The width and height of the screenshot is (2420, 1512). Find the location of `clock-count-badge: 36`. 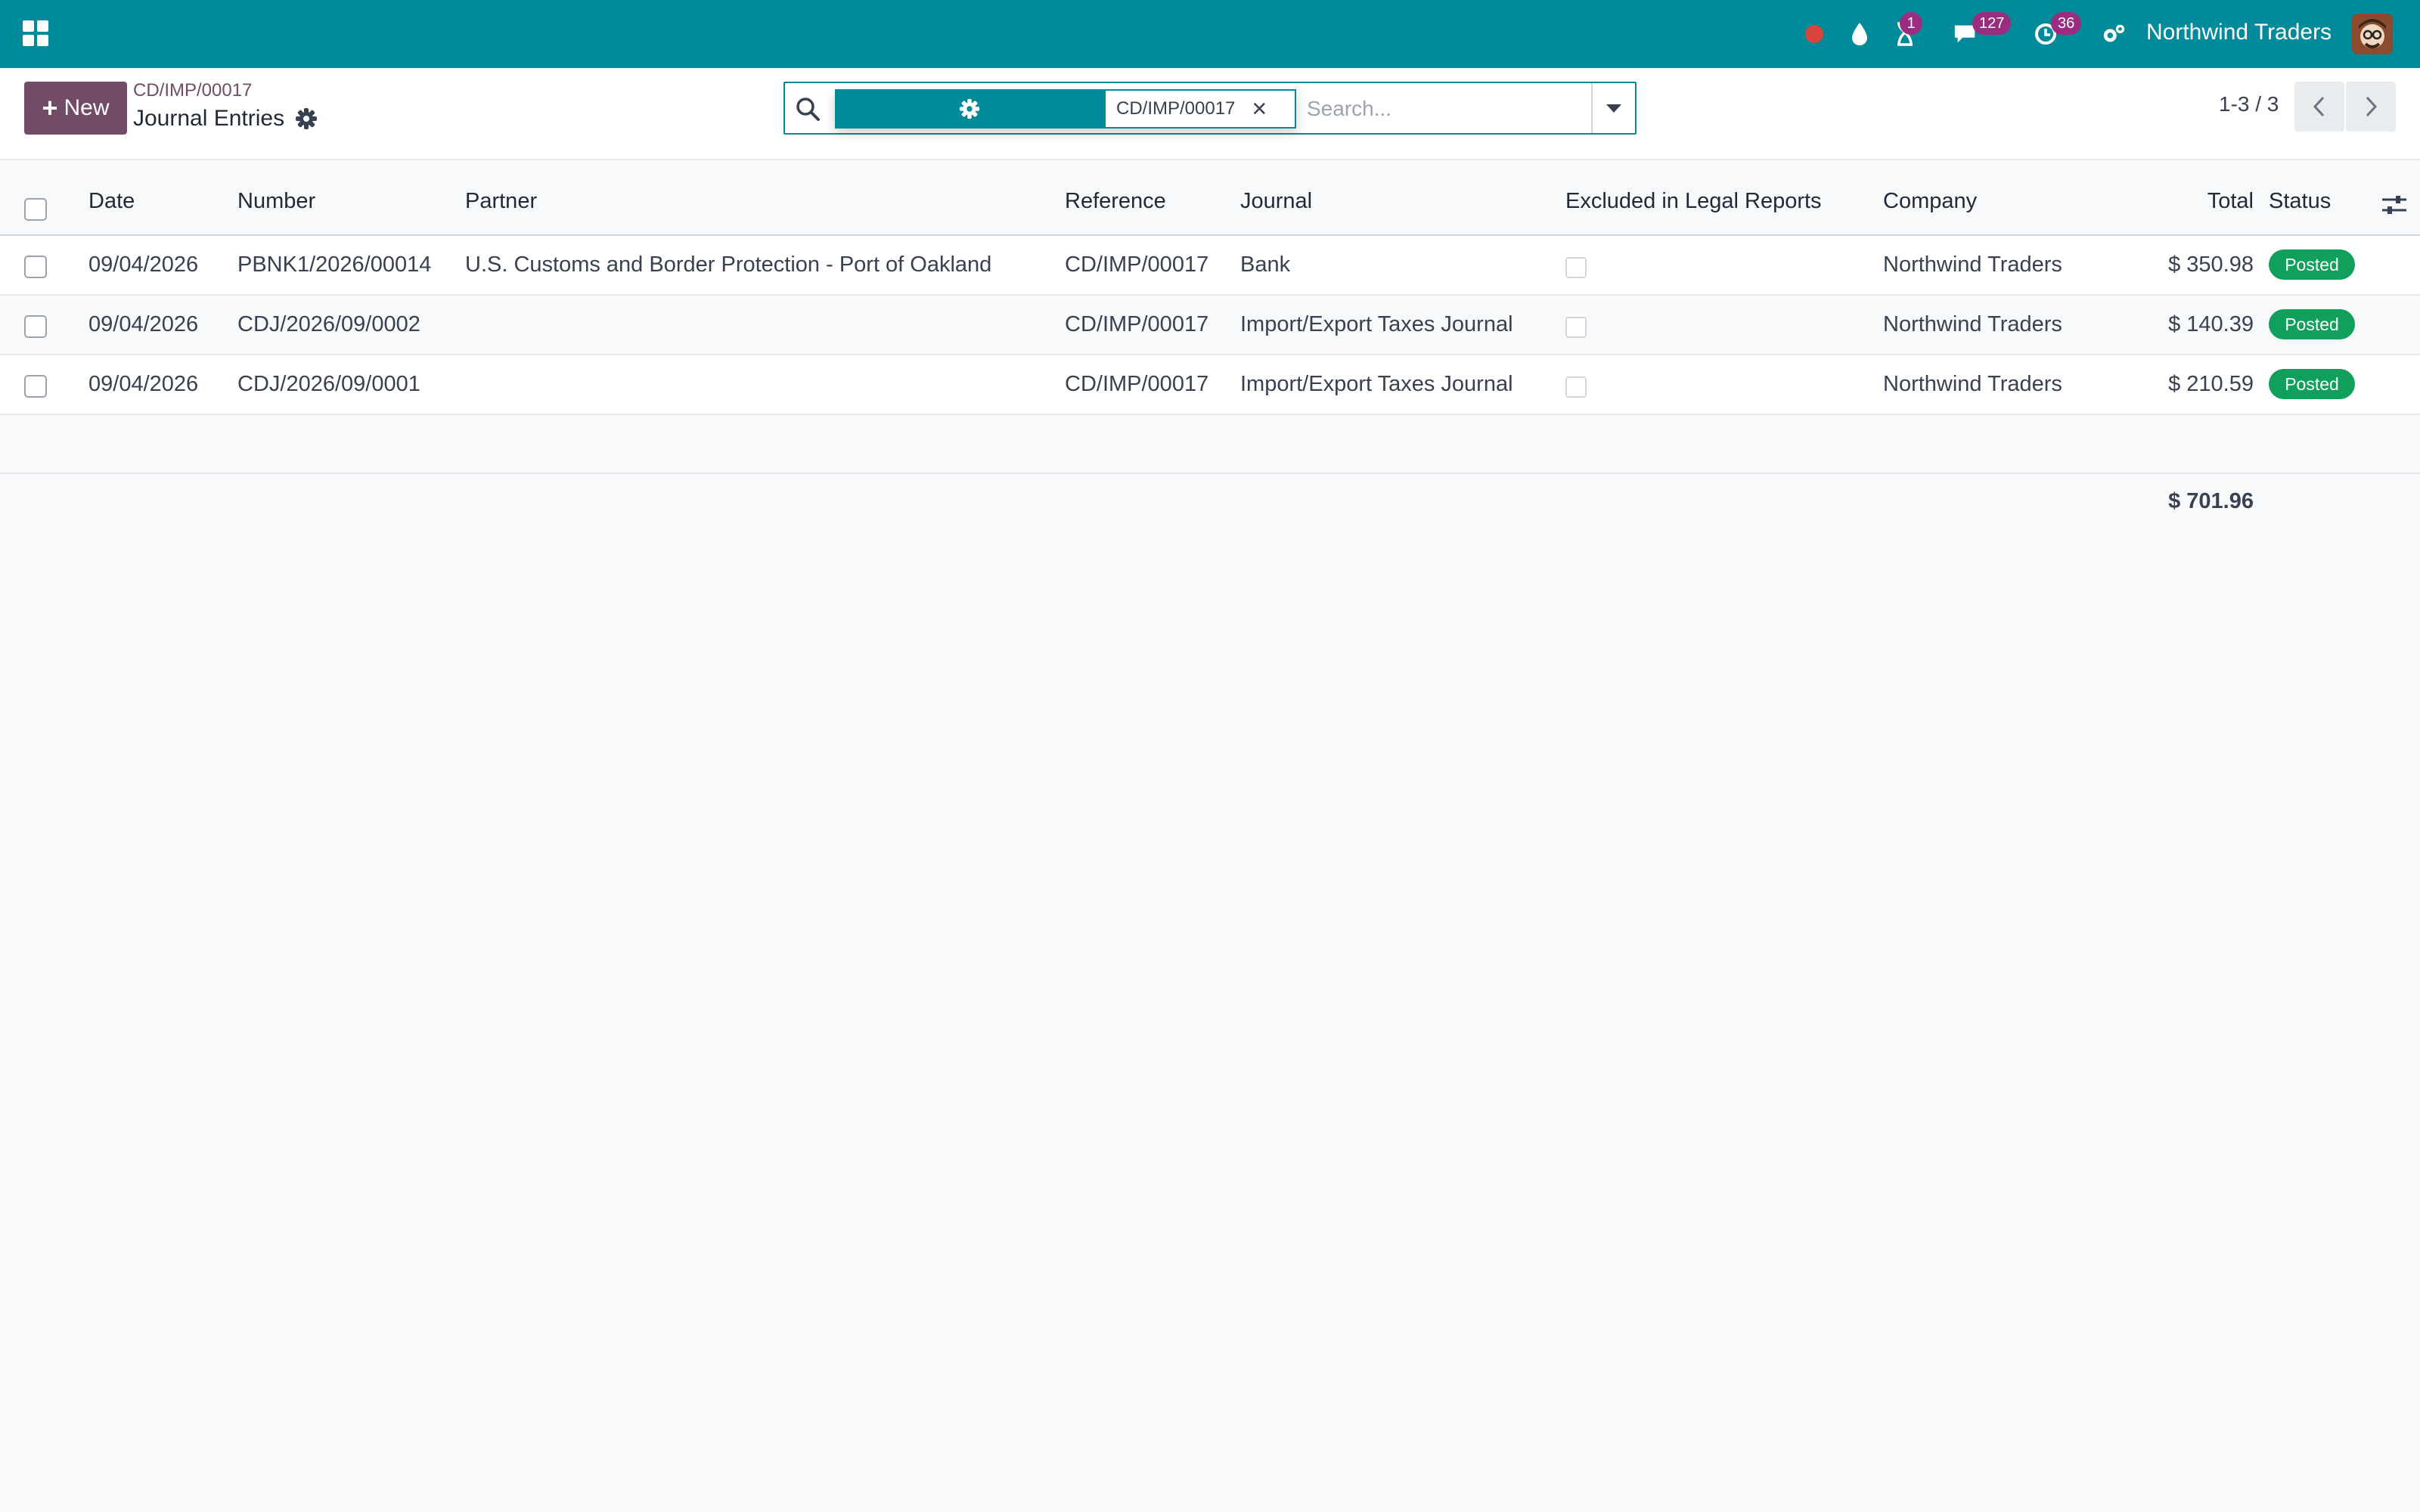

clock-count-badge: 36 is located at coordinates (2066, 23).